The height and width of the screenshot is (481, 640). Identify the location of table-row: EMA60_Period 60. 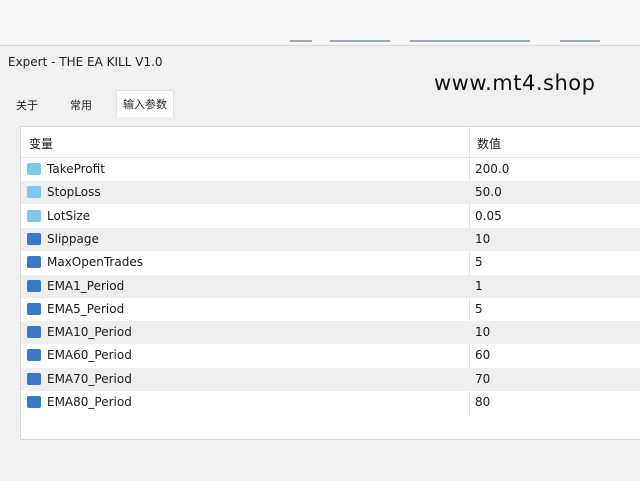
(330, 355).